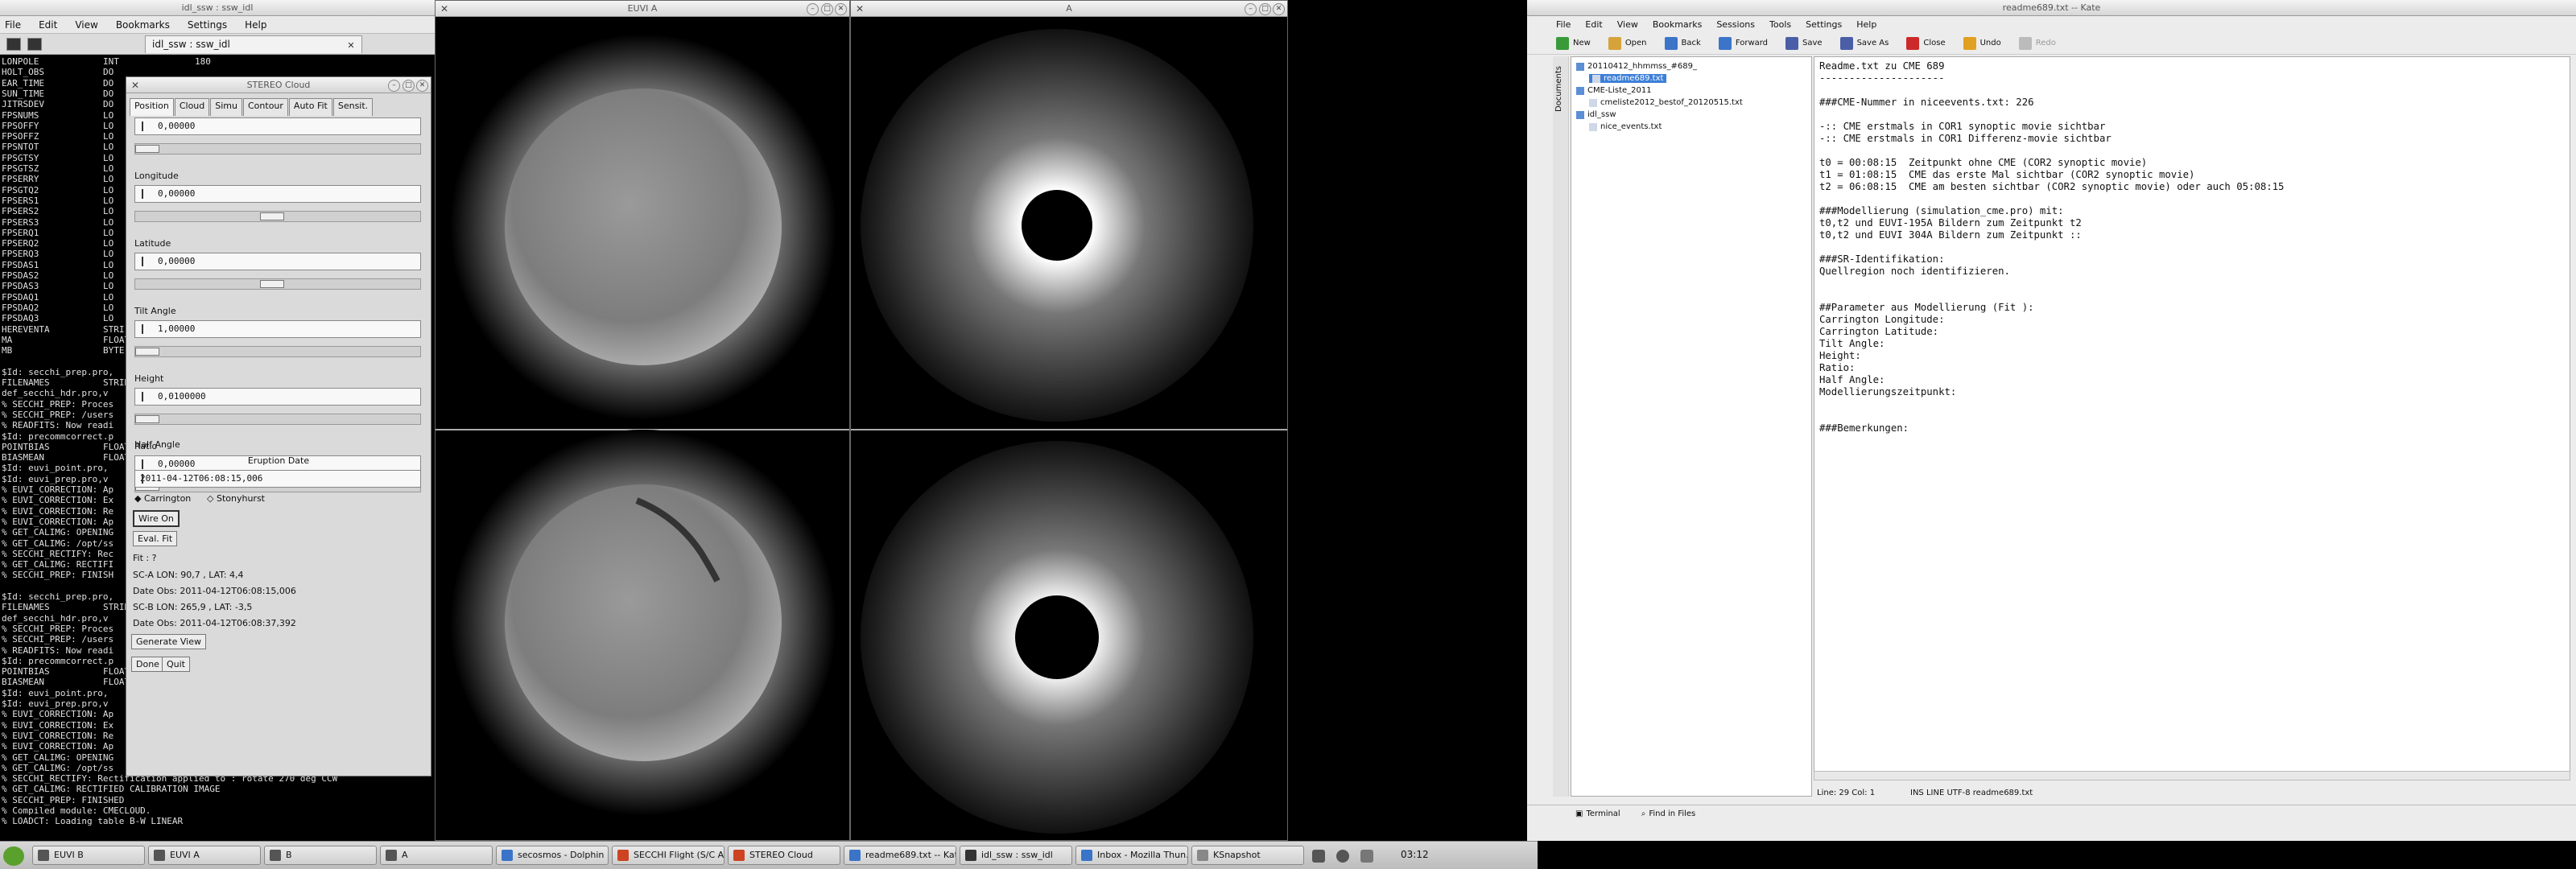  What do you see at coordinates (226, 107) in the screenshot?
I see `tab-simu: Simu` at bounding box center [226, 107].